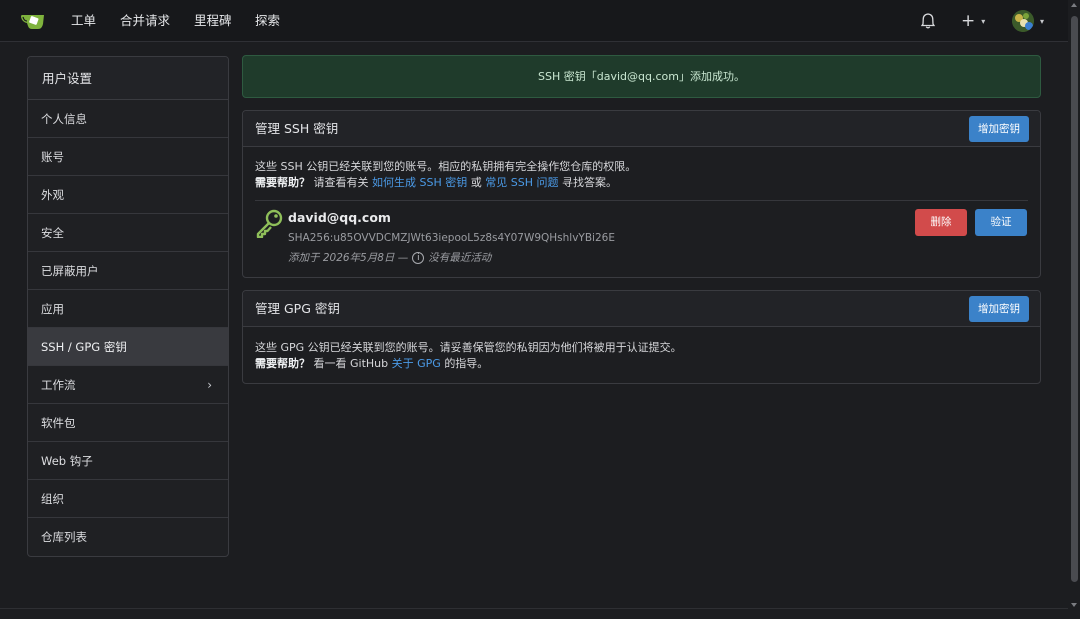  What do you see at coordinates (52, 157) in the screenshot?
I see `sidebar-item-label: 账号` at bounding box center [52, 157].